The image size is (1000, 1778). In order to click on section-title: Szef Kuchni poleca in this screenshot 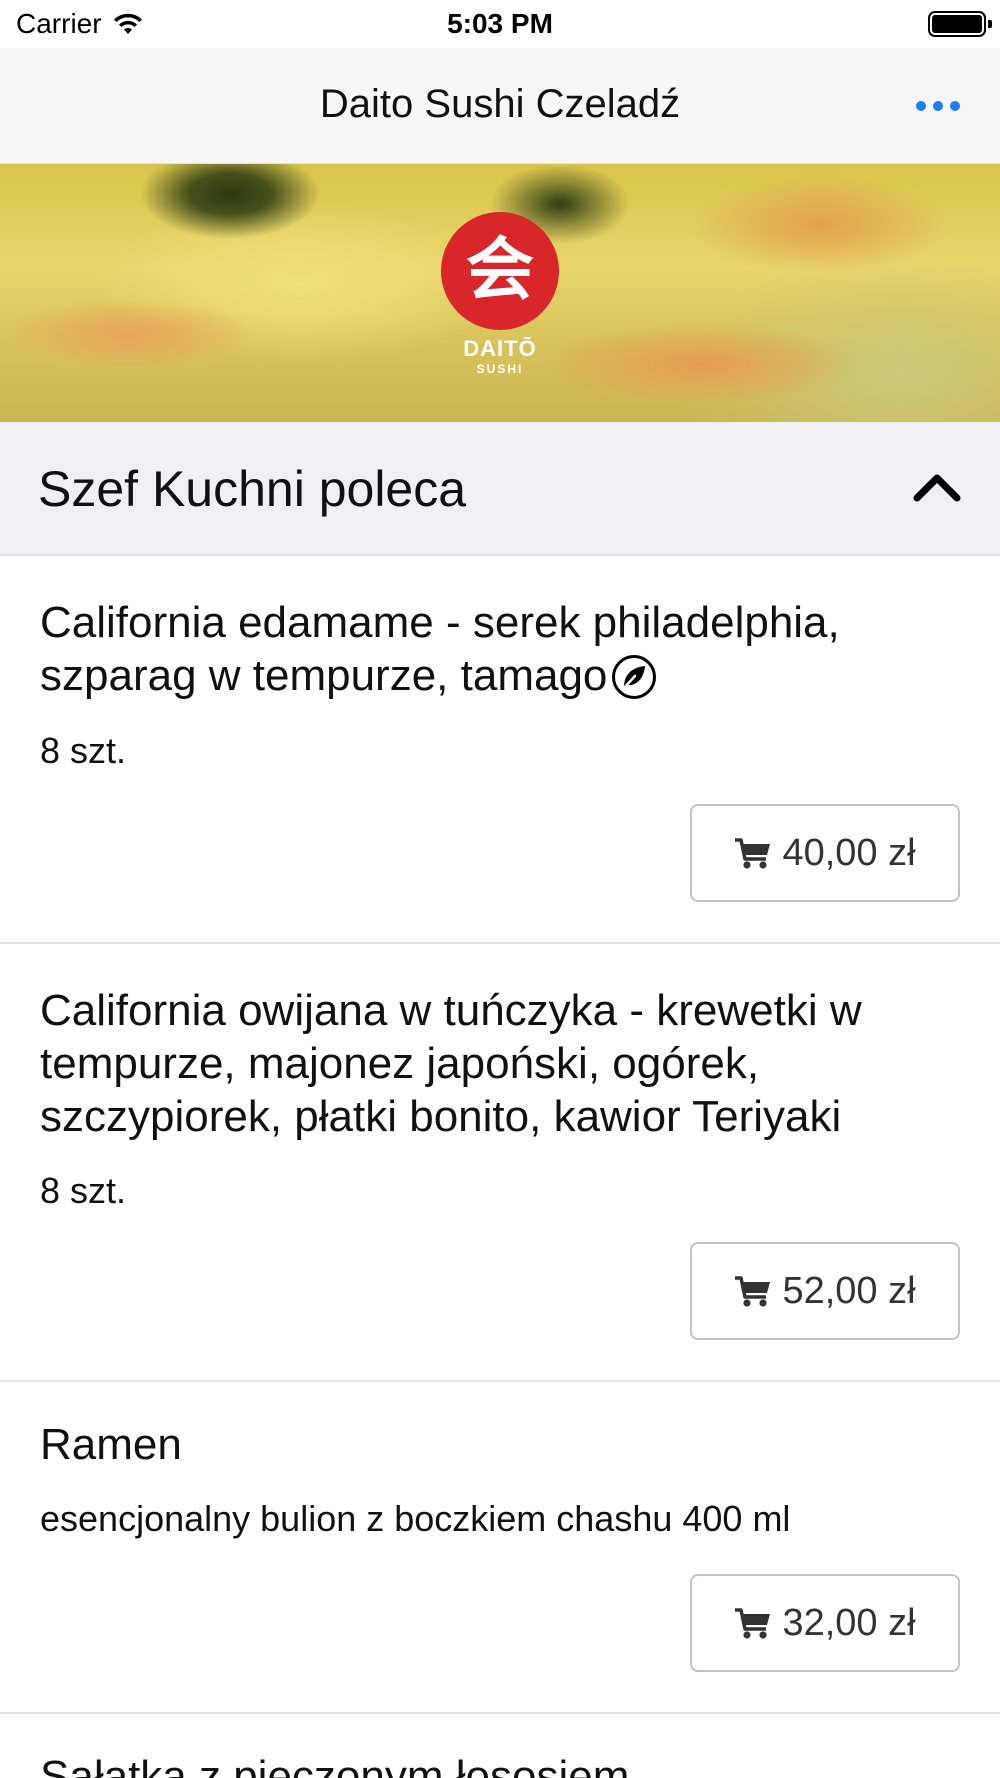, I will do `click(252, 489)`.